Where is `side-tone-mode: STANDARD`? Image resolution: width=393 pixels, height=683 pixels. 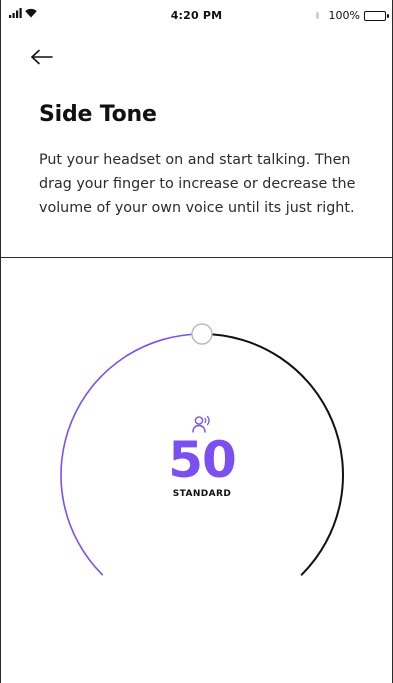 side-tone-mode: STANDARD is located at coordinates (202, 494).